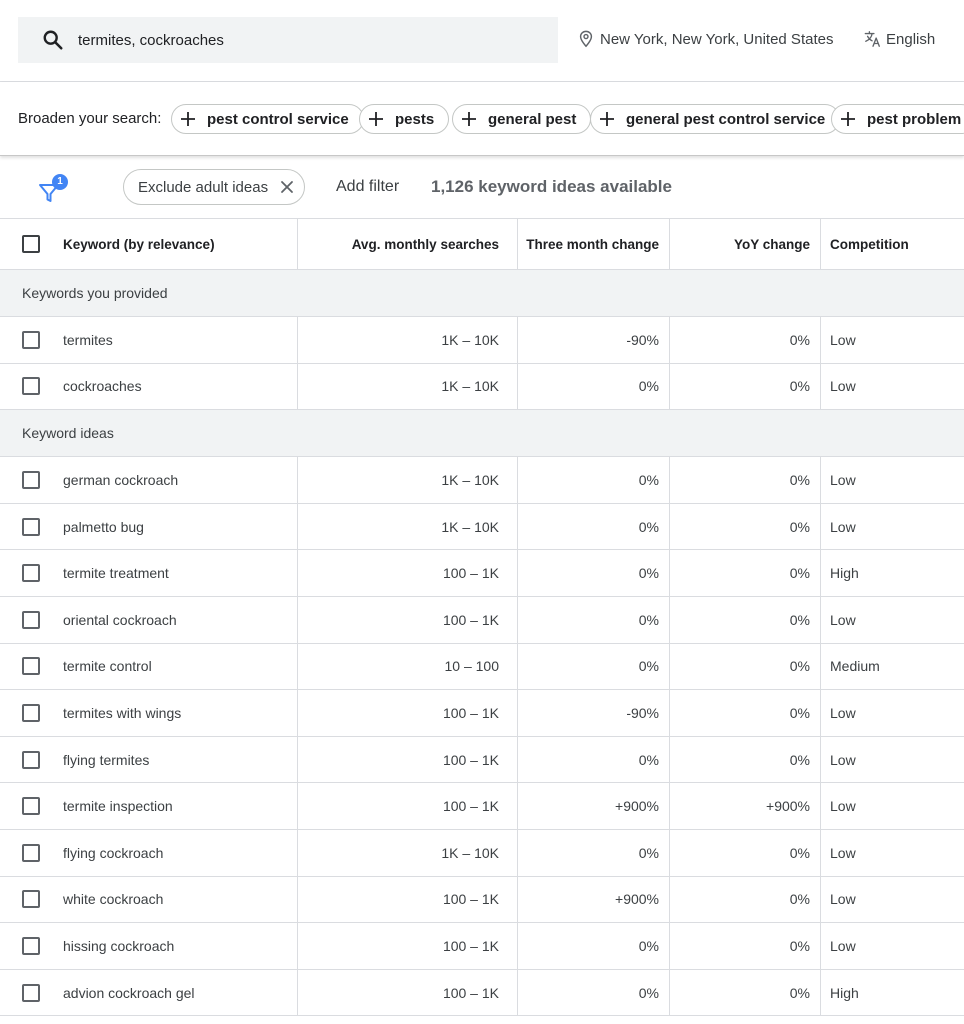 This screenshot has height=1024, width=964. Describe the element at coordinates (404, 119) in the screenshot. I see `broaden-chip-pests: pests` at that location.